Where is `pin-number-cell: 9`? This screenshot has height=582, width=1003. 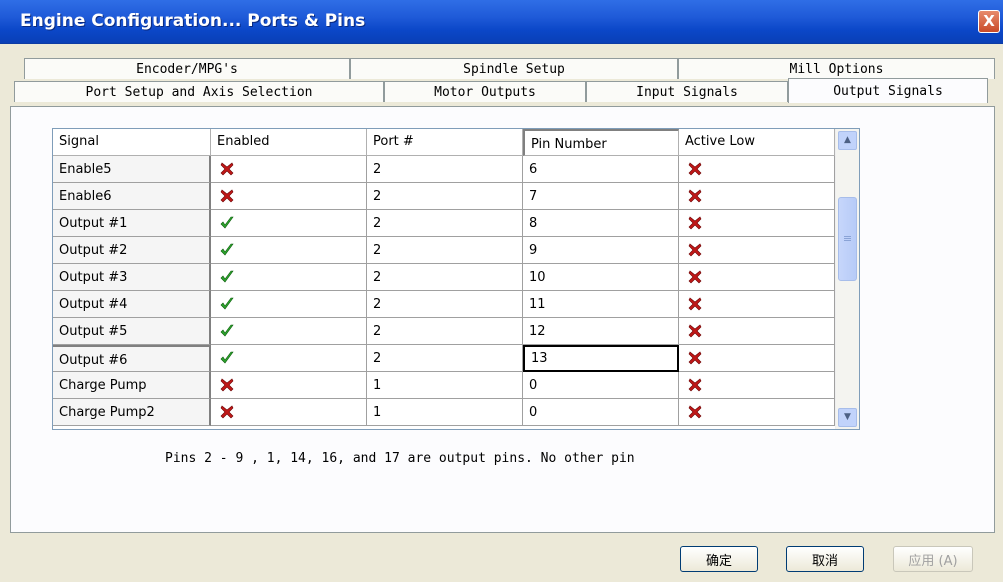
pin-number-cell: 9 is located at coordinates (601, 250).